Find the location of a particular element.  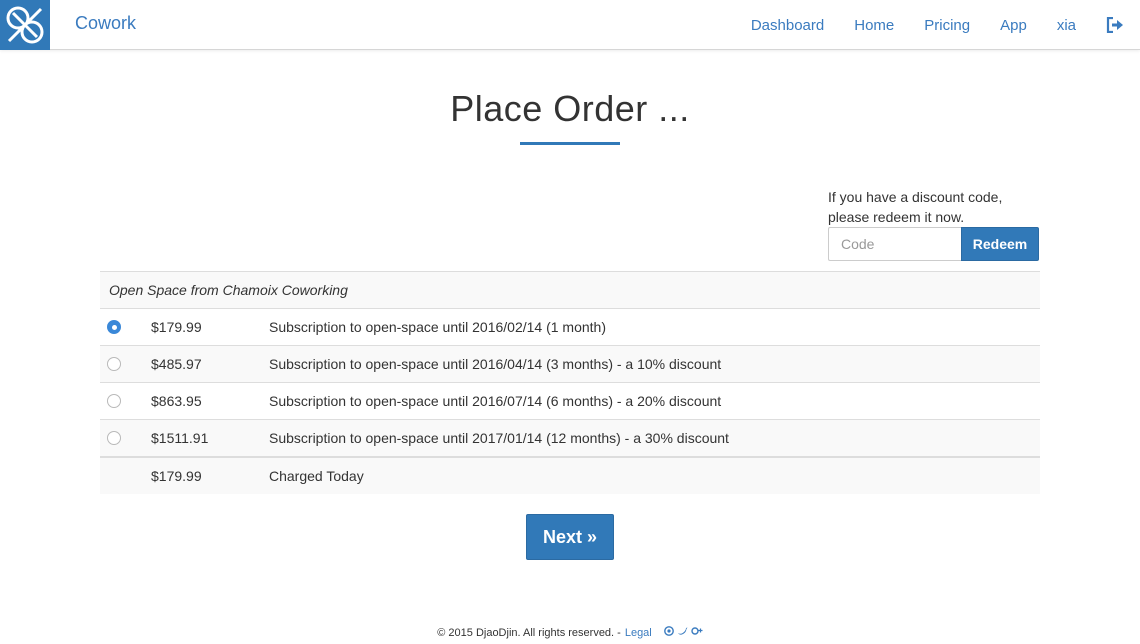

discount-prompt-line2: please redeem it now. is located at coordinates (896, 217).